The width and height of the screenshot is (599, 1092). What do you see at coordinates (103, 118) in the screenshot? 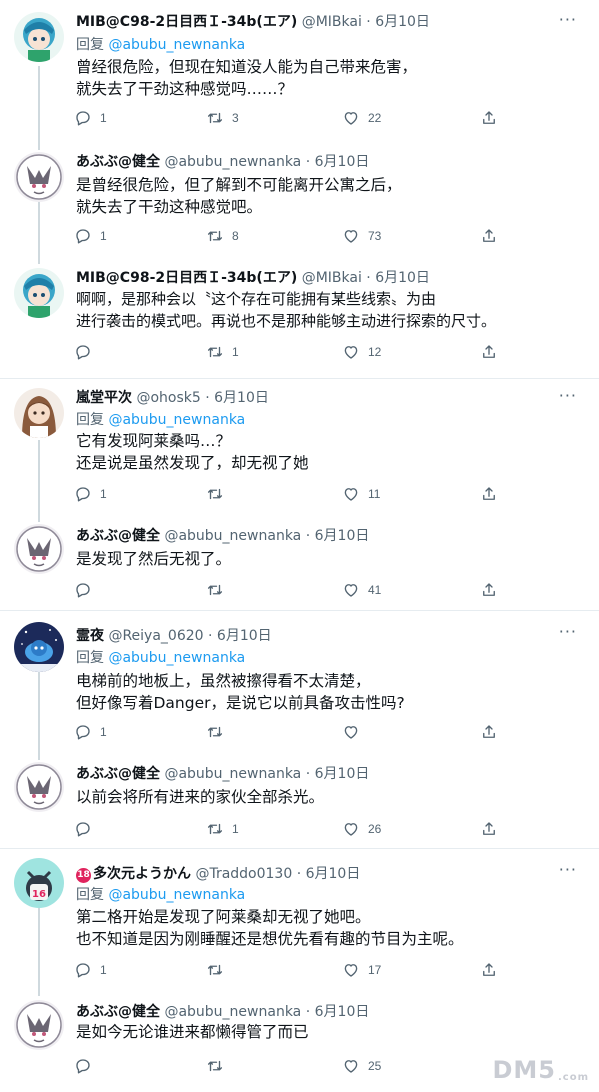
I see `reply-count: 1` at bounding box center [103, 118].